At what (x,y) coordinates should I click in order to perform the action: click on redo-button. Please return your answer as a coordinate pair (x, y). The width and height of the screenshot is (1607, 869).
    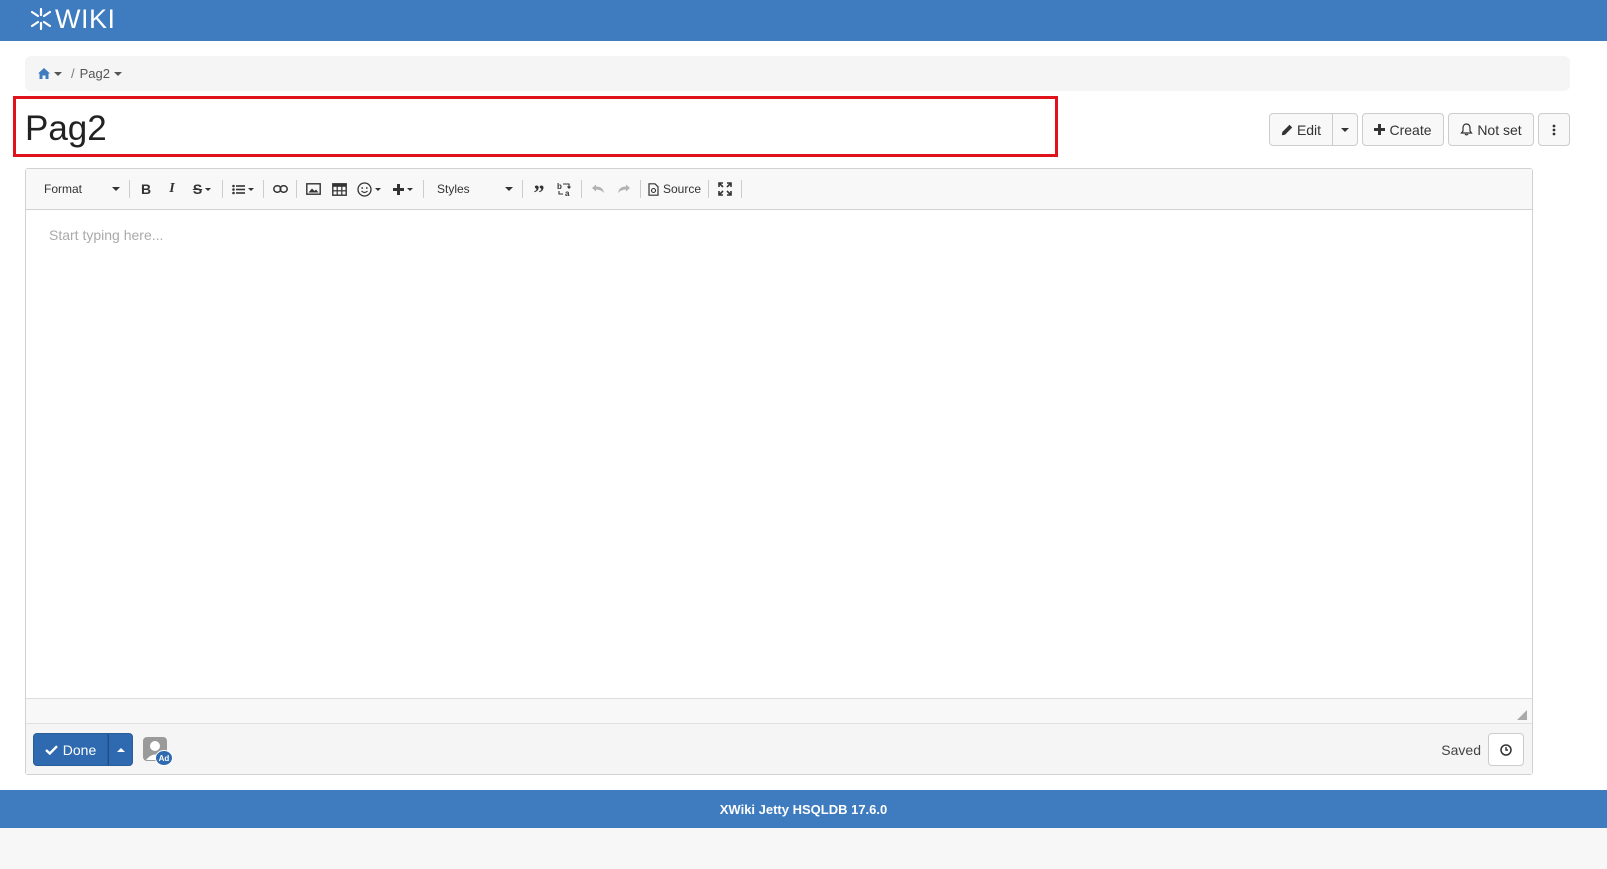
    Looking at the image, I should click on (624, 189).